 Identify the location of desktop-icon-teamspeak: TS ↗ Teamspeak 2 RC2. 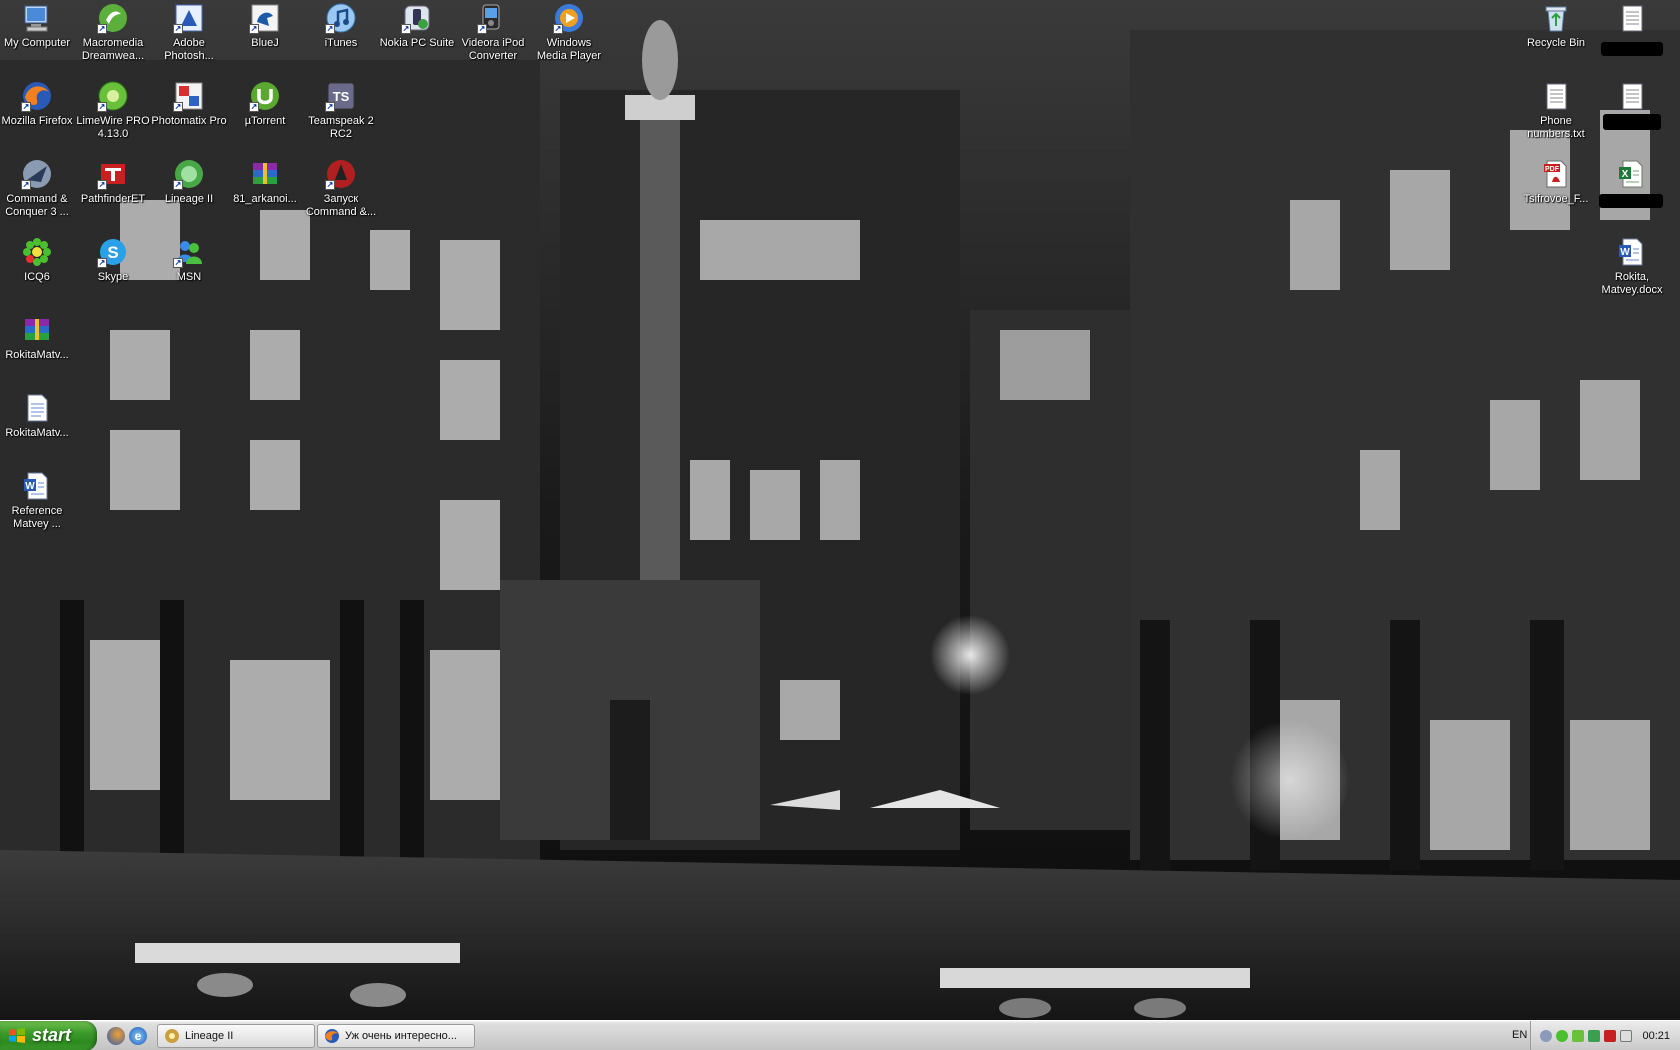
(341, 116).